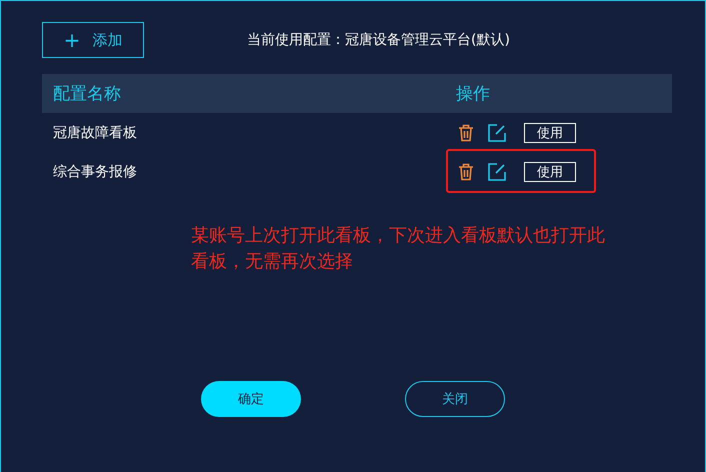 The height and width of the screenshot is (472, 706). Describe the element at coordinates (378, 40) in the screenshot. I see `current-config-text: 当前使用配置：冠唐设备管理云平台(默认)` at that location.